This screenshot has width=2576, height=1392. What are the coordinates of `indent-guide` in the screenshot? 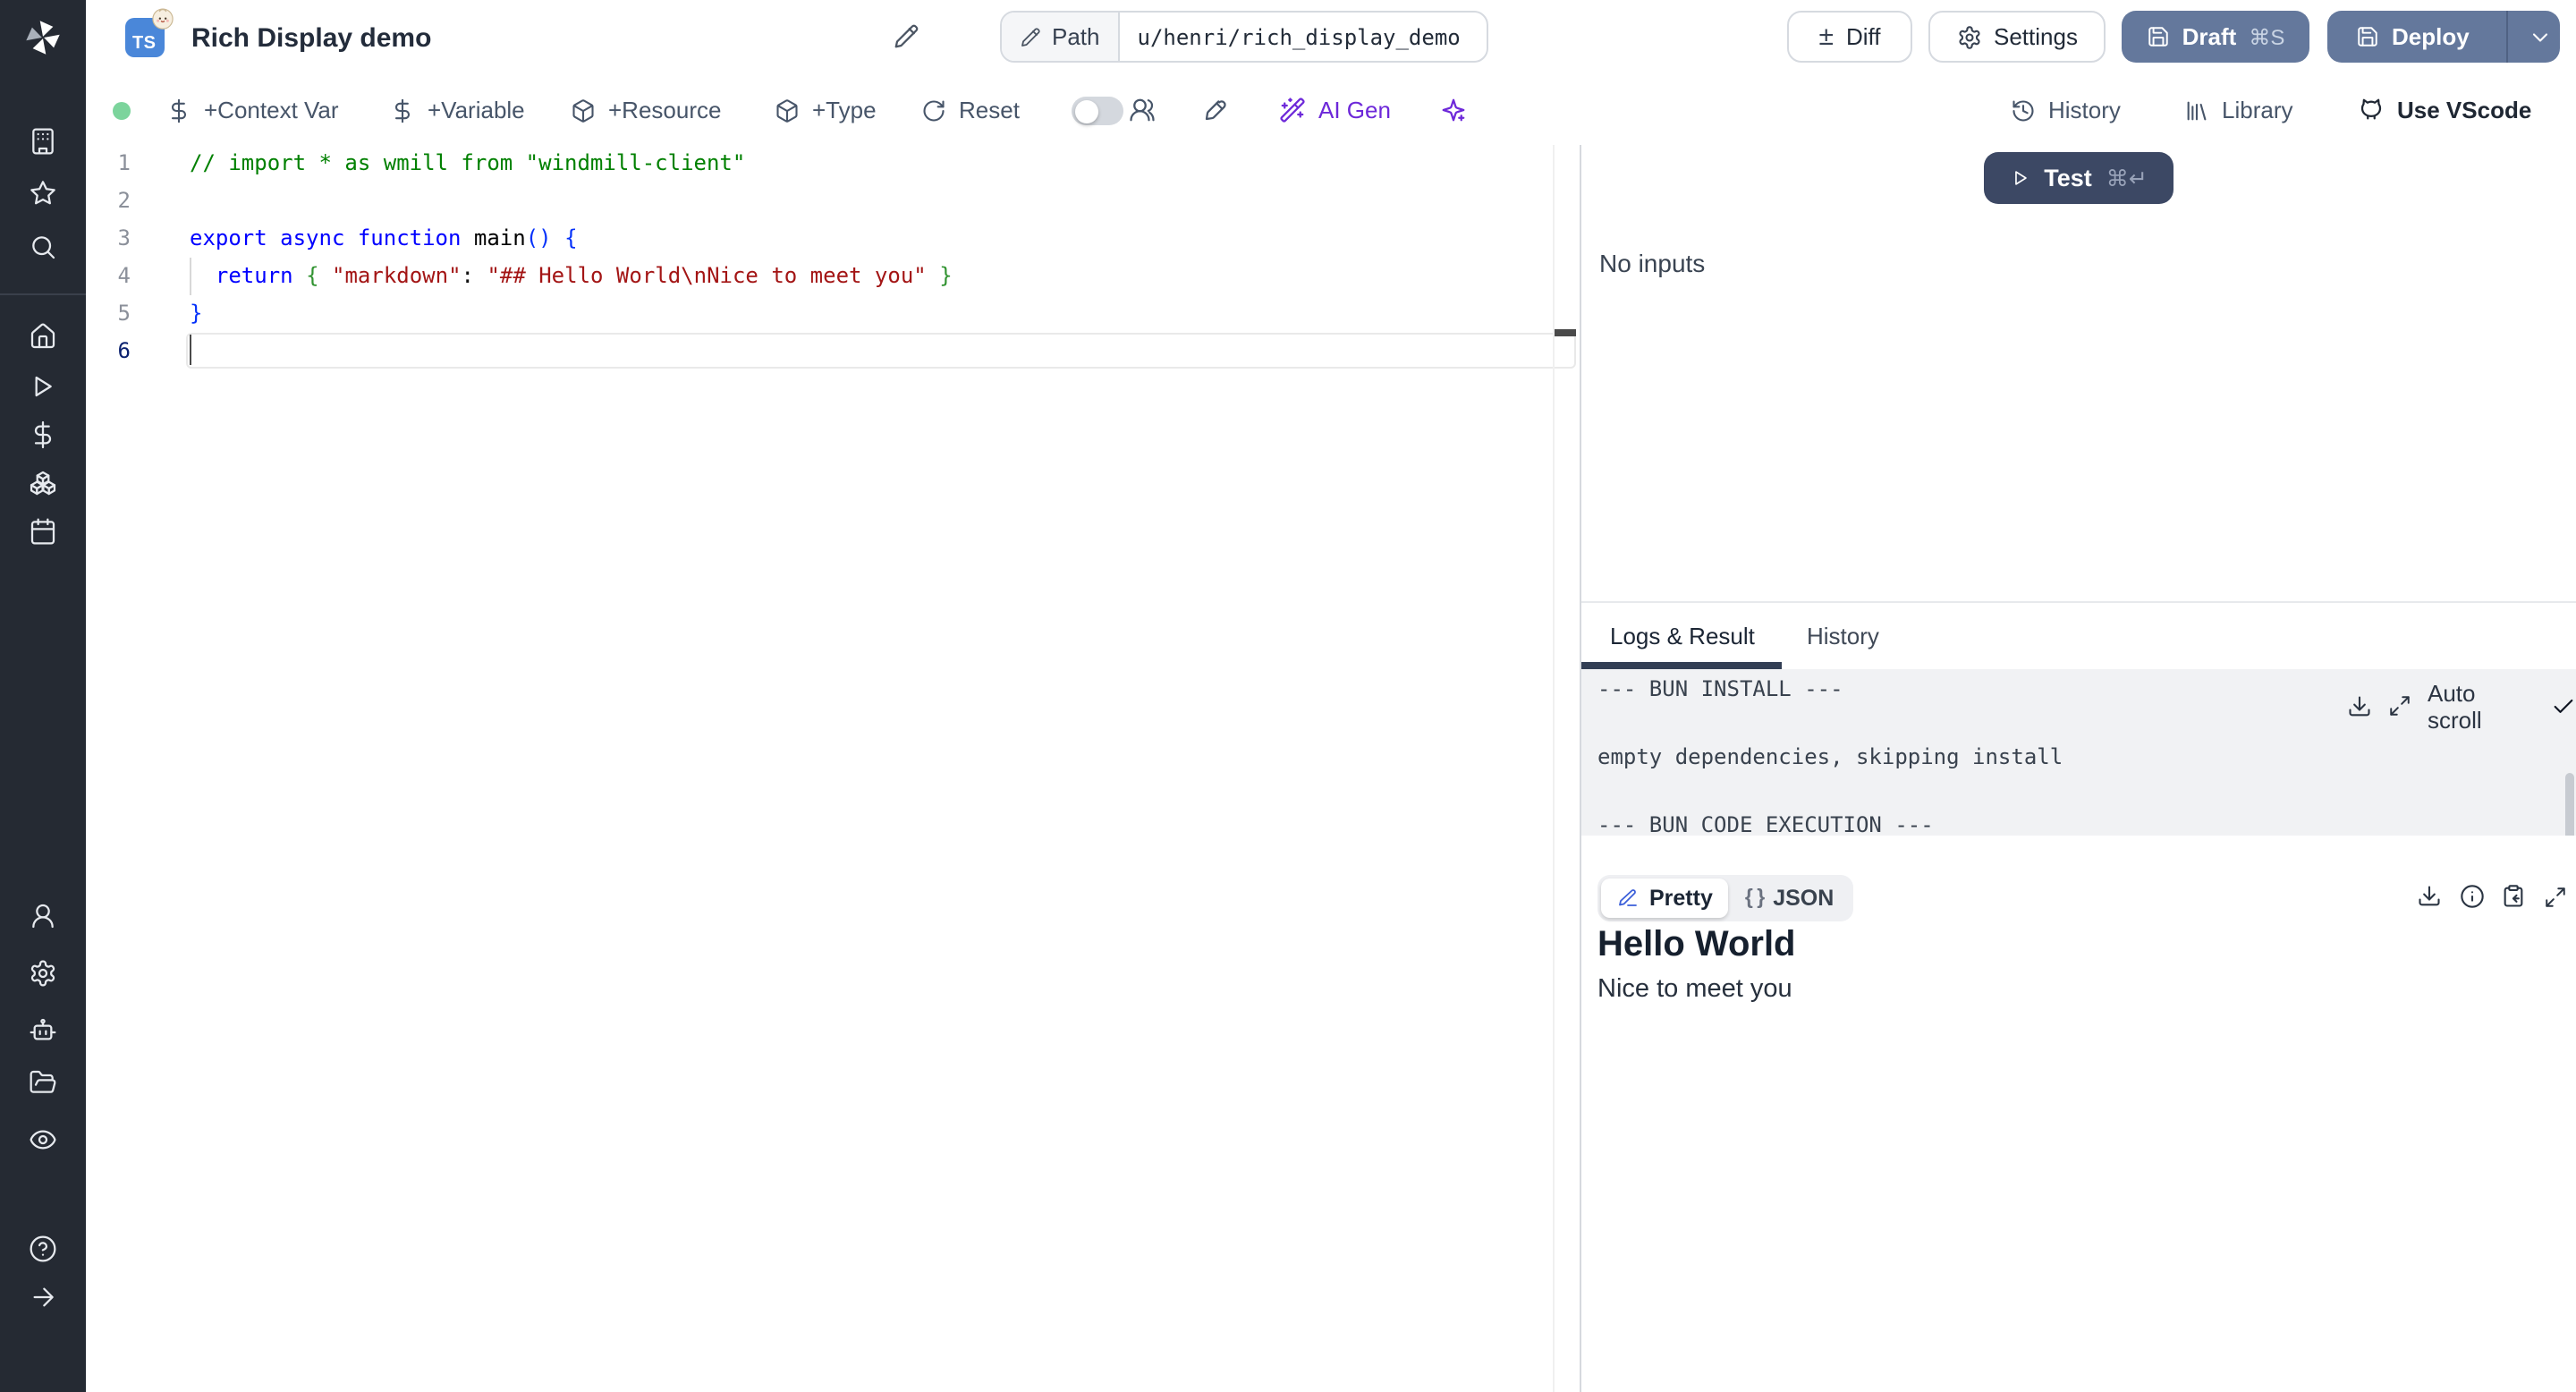 It's located at (190, 276).